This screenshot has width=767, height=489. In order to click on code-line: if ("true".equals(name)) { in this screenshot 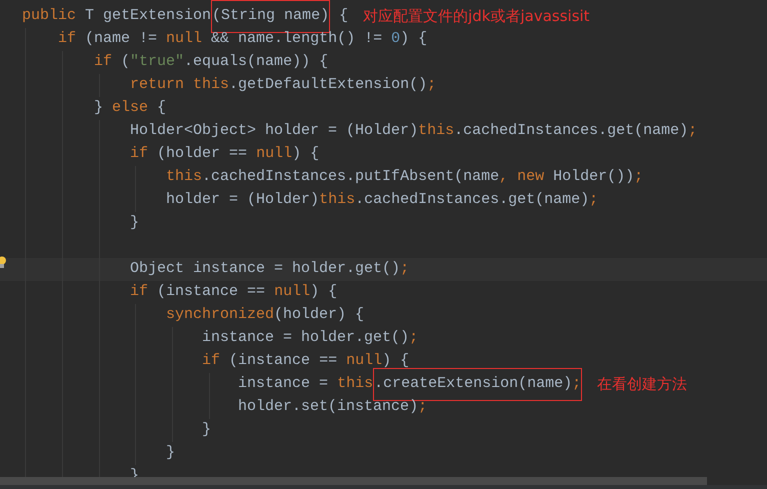, I will do `click(210, 62)`.